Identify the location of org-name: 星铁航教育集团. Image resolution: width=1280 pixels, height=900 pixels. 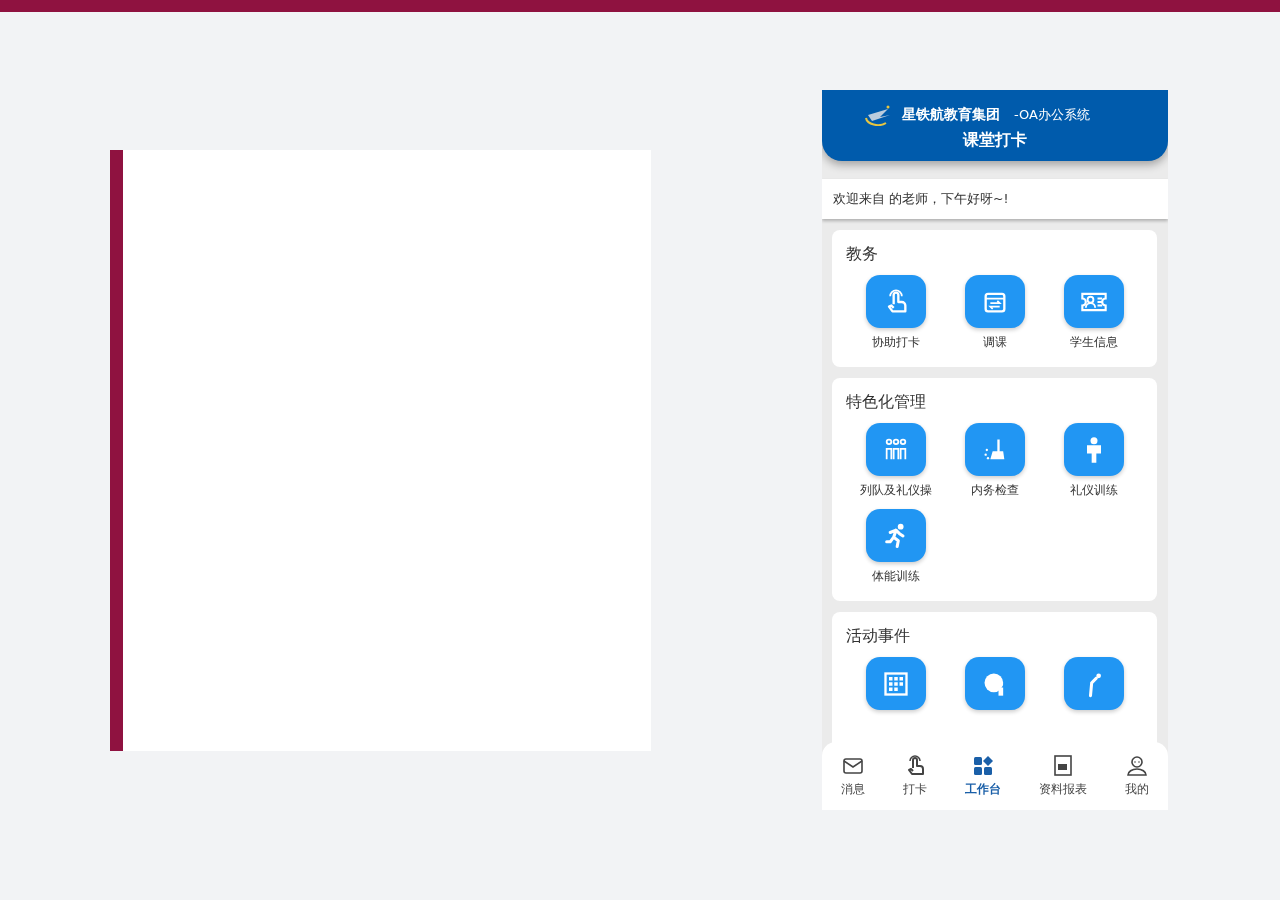
(951, 115).